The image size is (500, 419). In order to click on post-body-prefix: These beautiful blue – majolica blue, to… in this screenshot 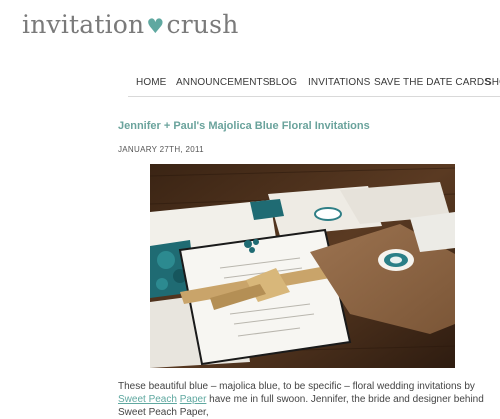, I will do `click(296, 386)`.